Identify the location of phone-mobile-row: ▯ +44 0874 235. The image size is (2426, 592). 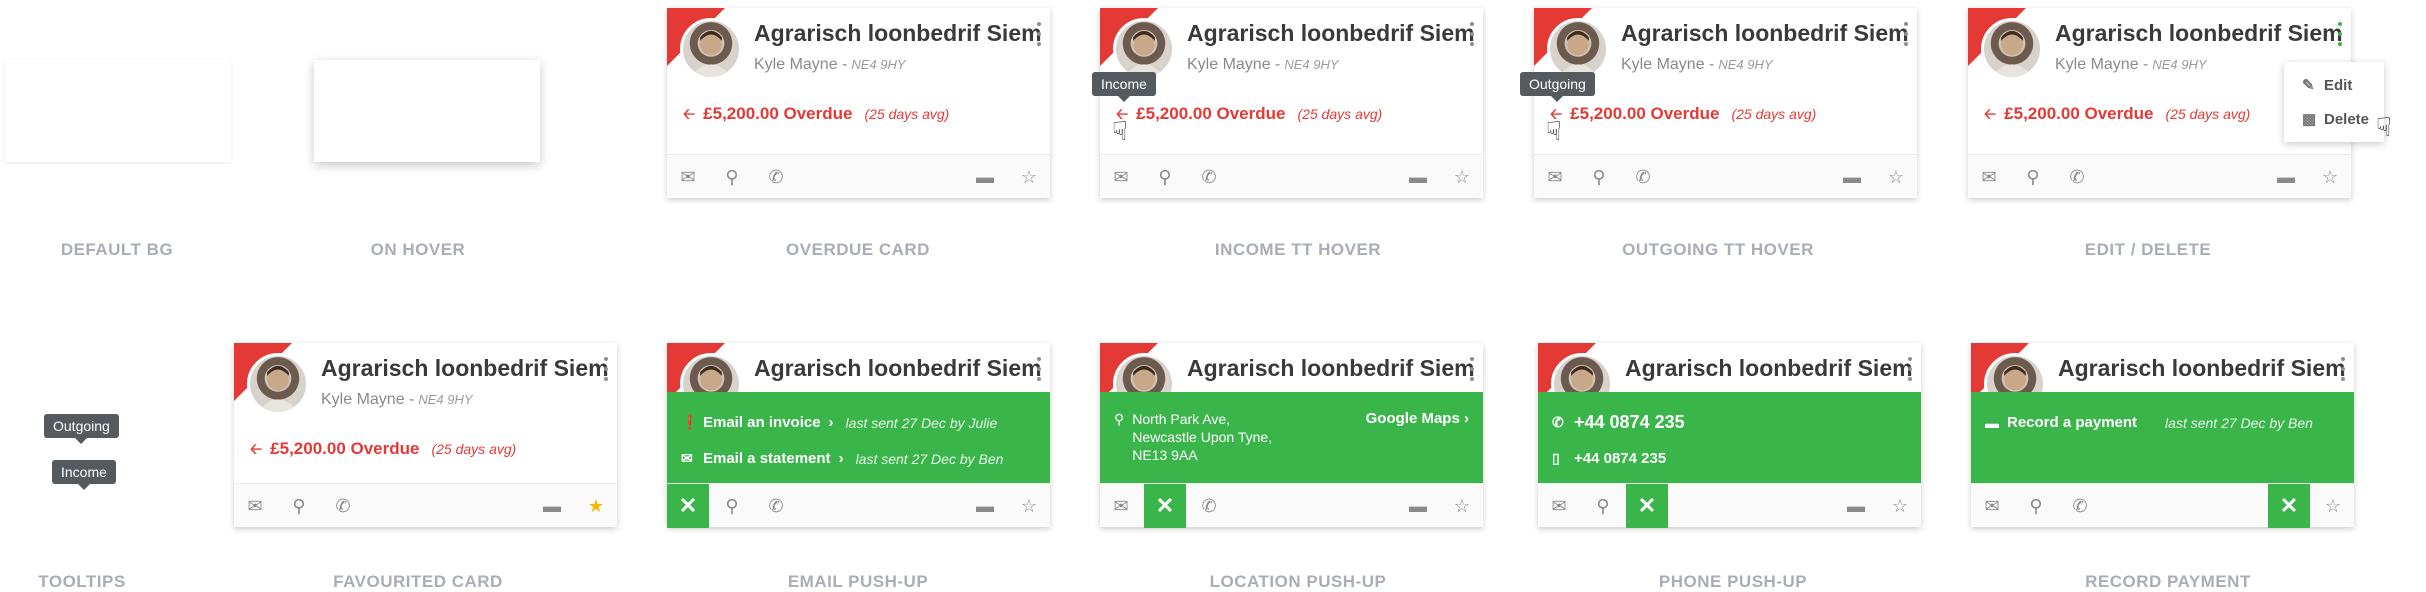
(1609, 458).